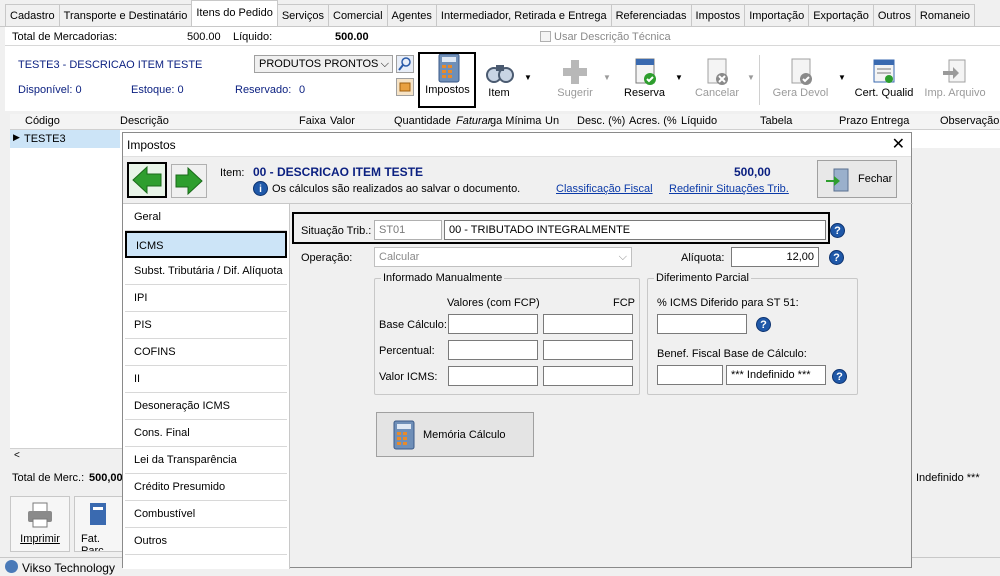 The image size is (1000, 576). What do you see at coordinates (312, 121) in the screenshot?
I see `column-header: Faixa` at bounding box center [312, 121].